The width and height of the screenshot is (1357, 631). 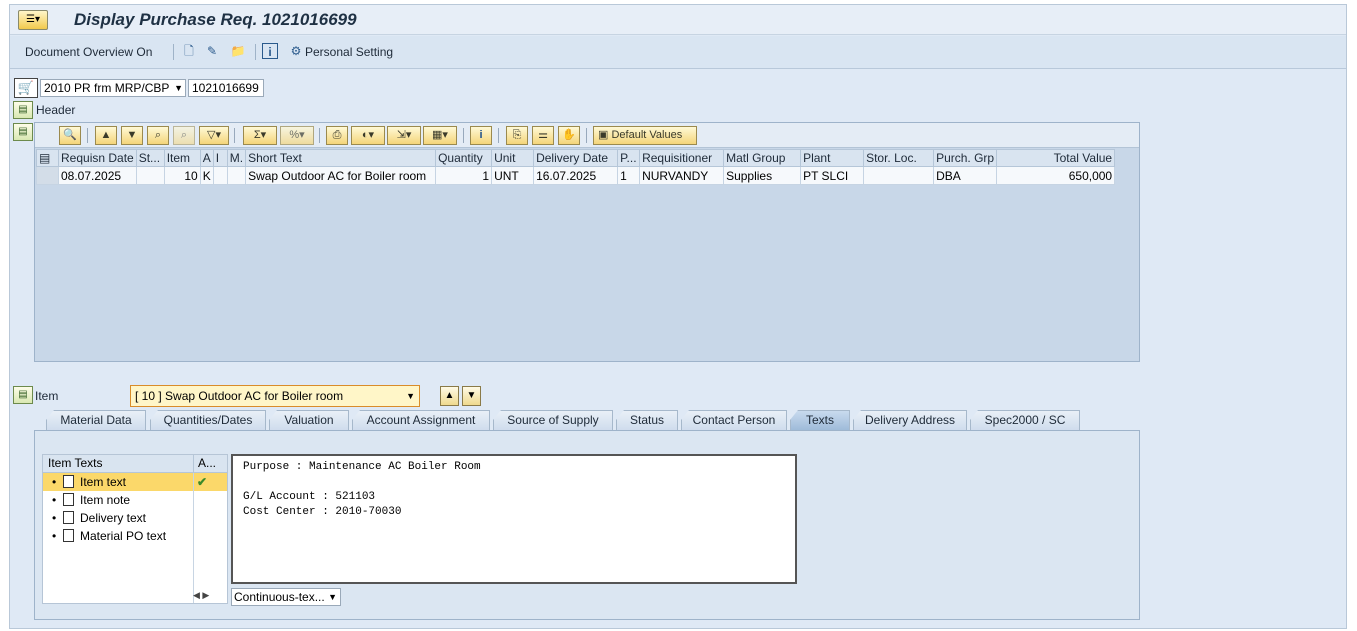 I want to click on table-cell: DBA, so click(x=965, y=175).